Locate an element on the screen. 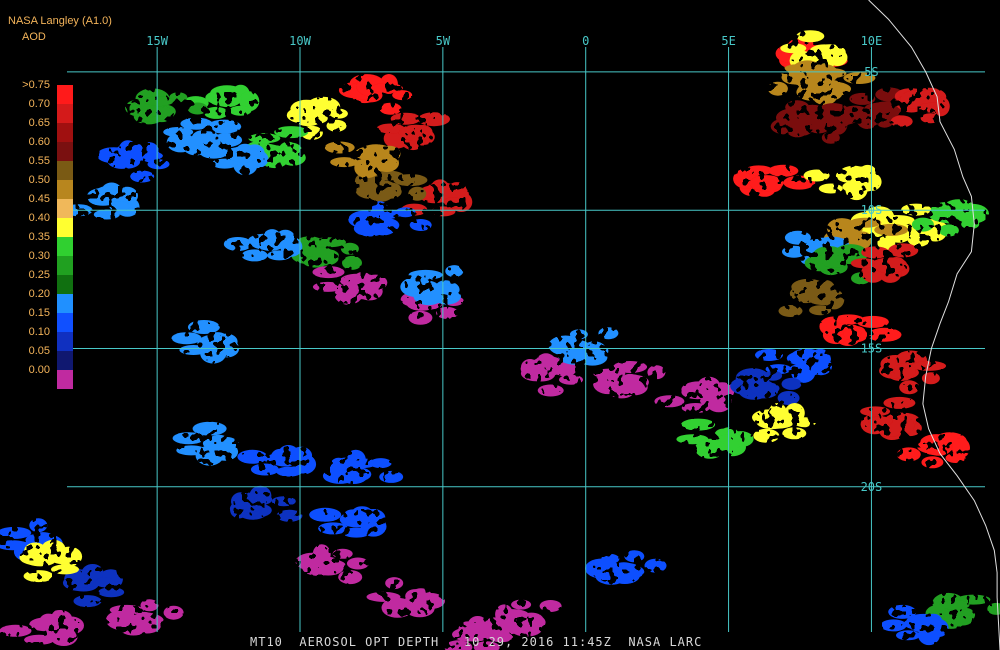 This screenshot has width=1000, height=650. product-subtitle: AOD is located at coordinates (34, 37).